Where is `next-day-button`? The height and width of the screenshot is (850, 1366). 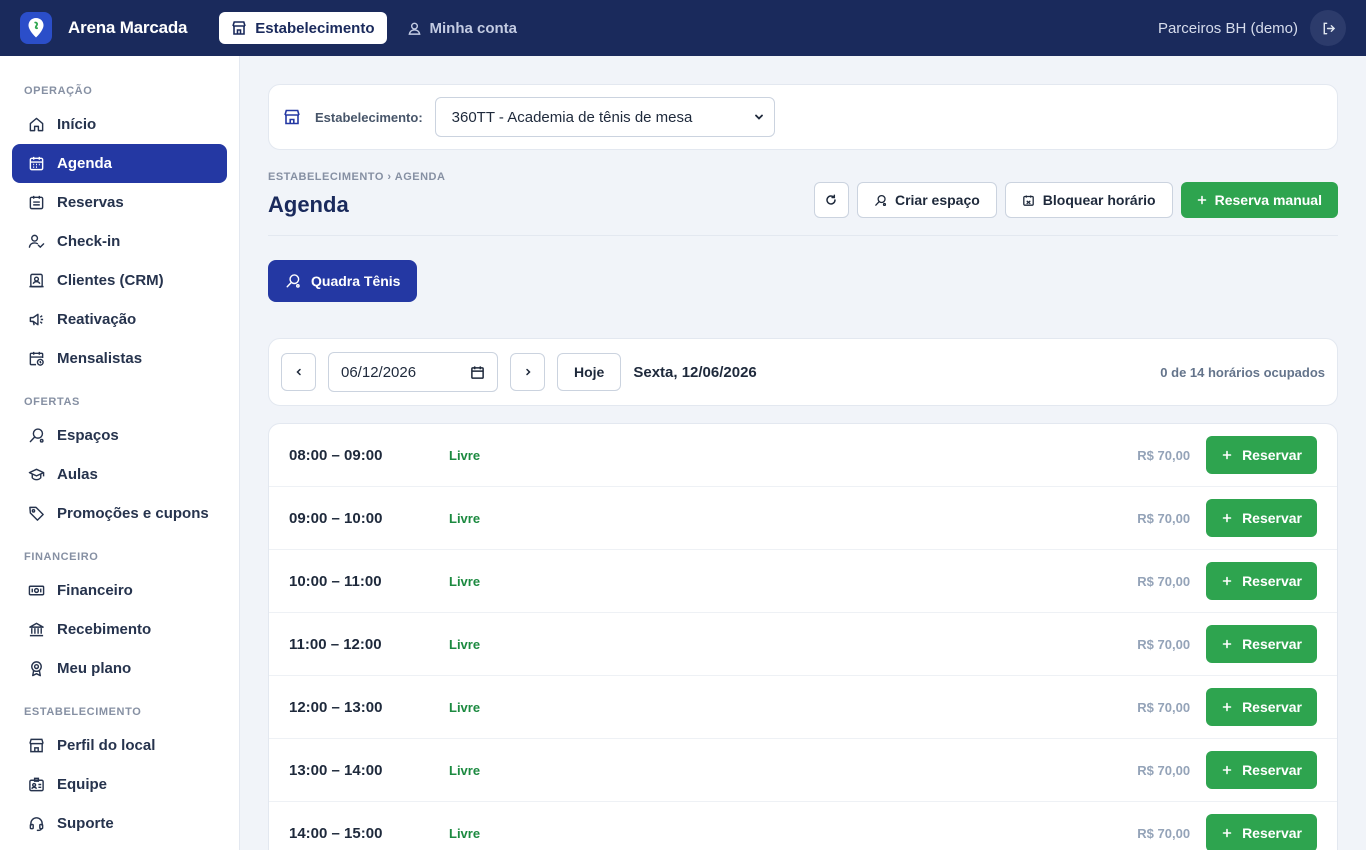
next-day-button is located at coordinates (527, 372).